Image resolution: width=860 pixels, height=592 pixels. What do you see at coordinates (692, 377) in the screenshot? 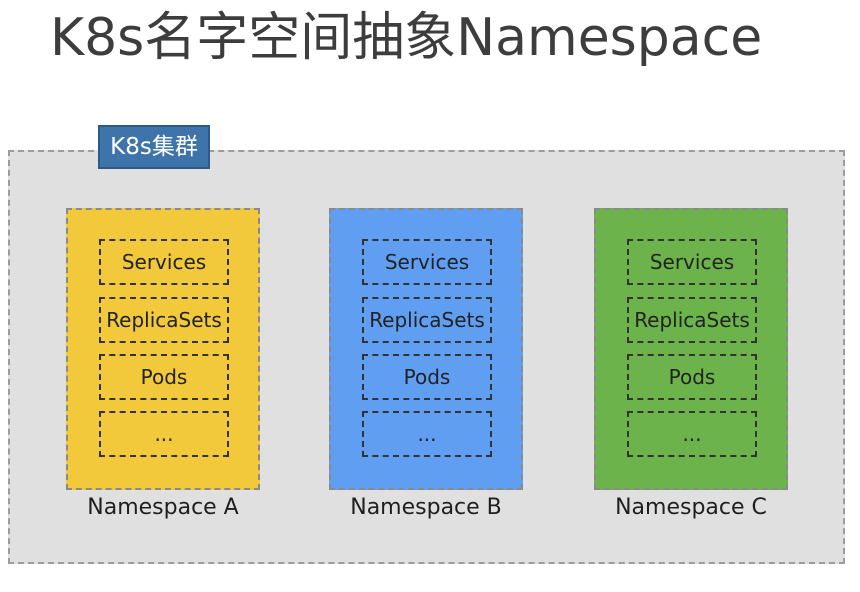
I see `namespace-c-pods: Pods` at bounding box center [692, 377].